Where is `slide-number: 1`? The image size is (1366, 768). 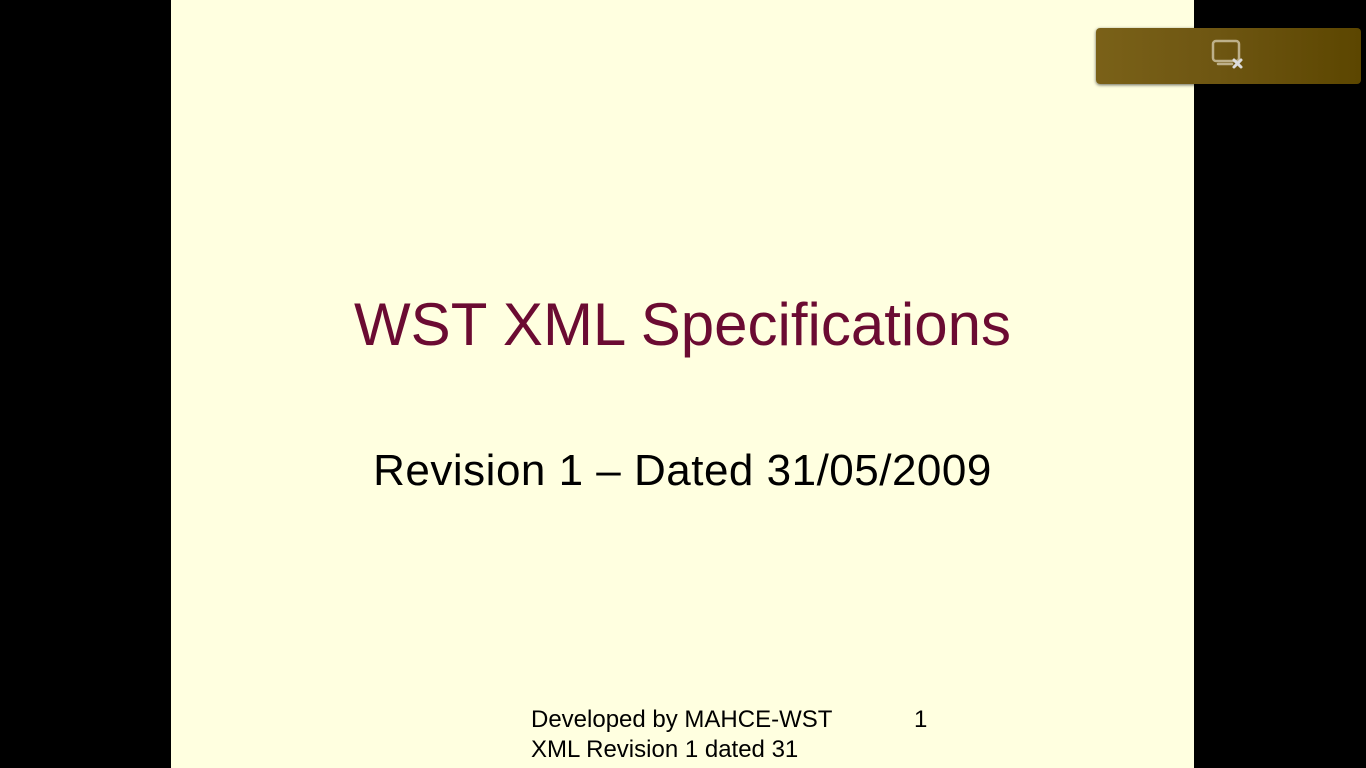 slide-number: 1 is located at coordinates (921, 719).